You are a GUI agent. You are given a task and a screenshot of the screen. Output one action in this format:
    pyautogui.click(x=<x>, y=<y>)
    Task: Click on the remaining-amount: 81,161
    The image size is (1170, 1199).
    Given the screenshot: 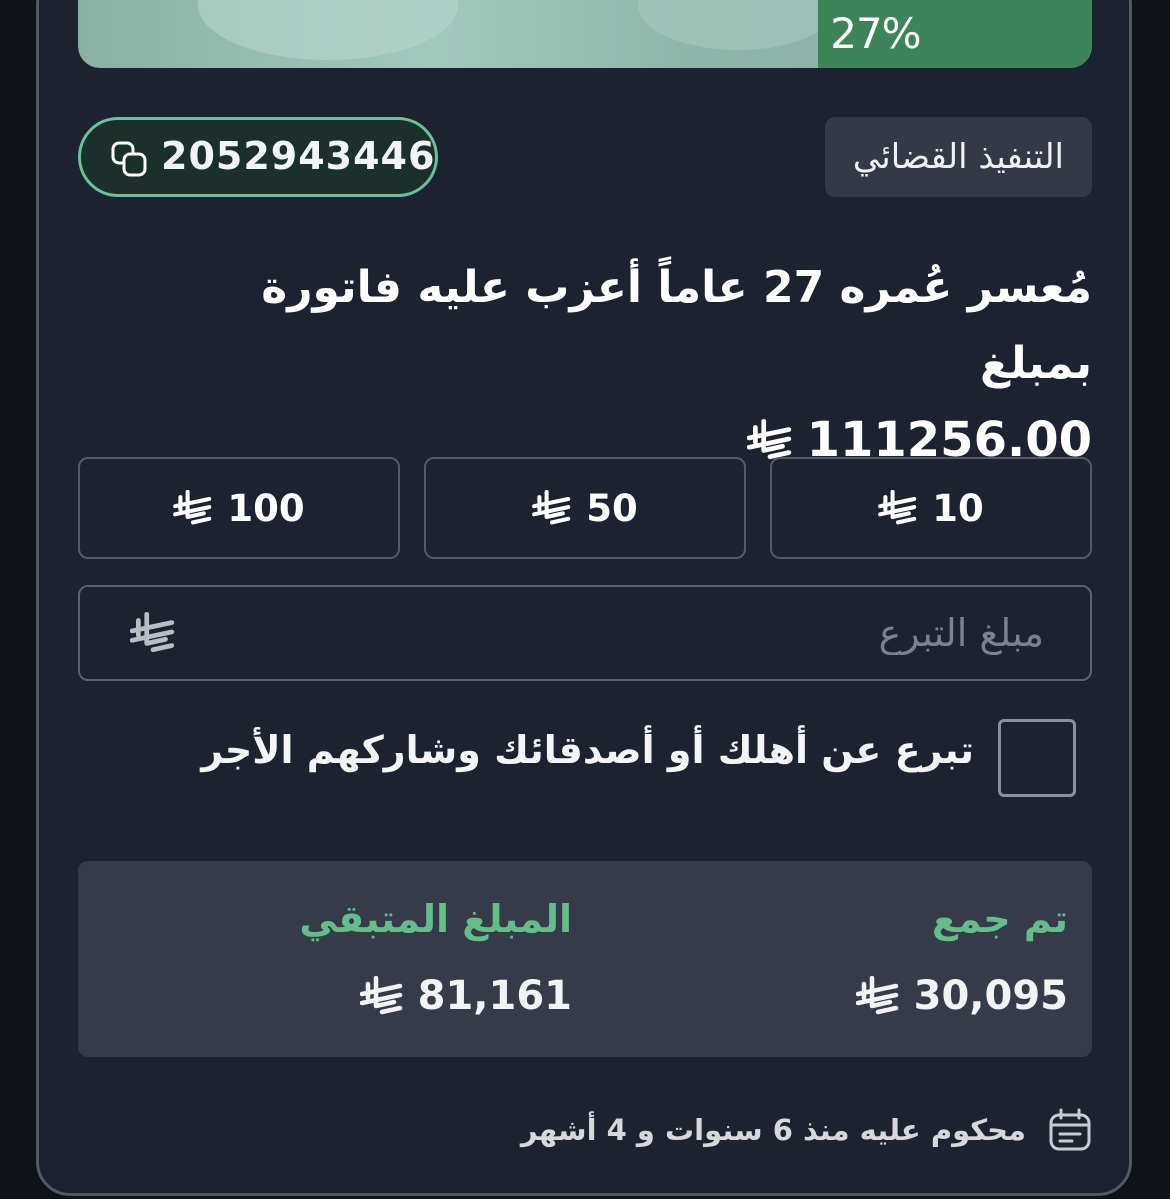 What is the action you would take?
    pyautogui.click(x=466, y=996)
    